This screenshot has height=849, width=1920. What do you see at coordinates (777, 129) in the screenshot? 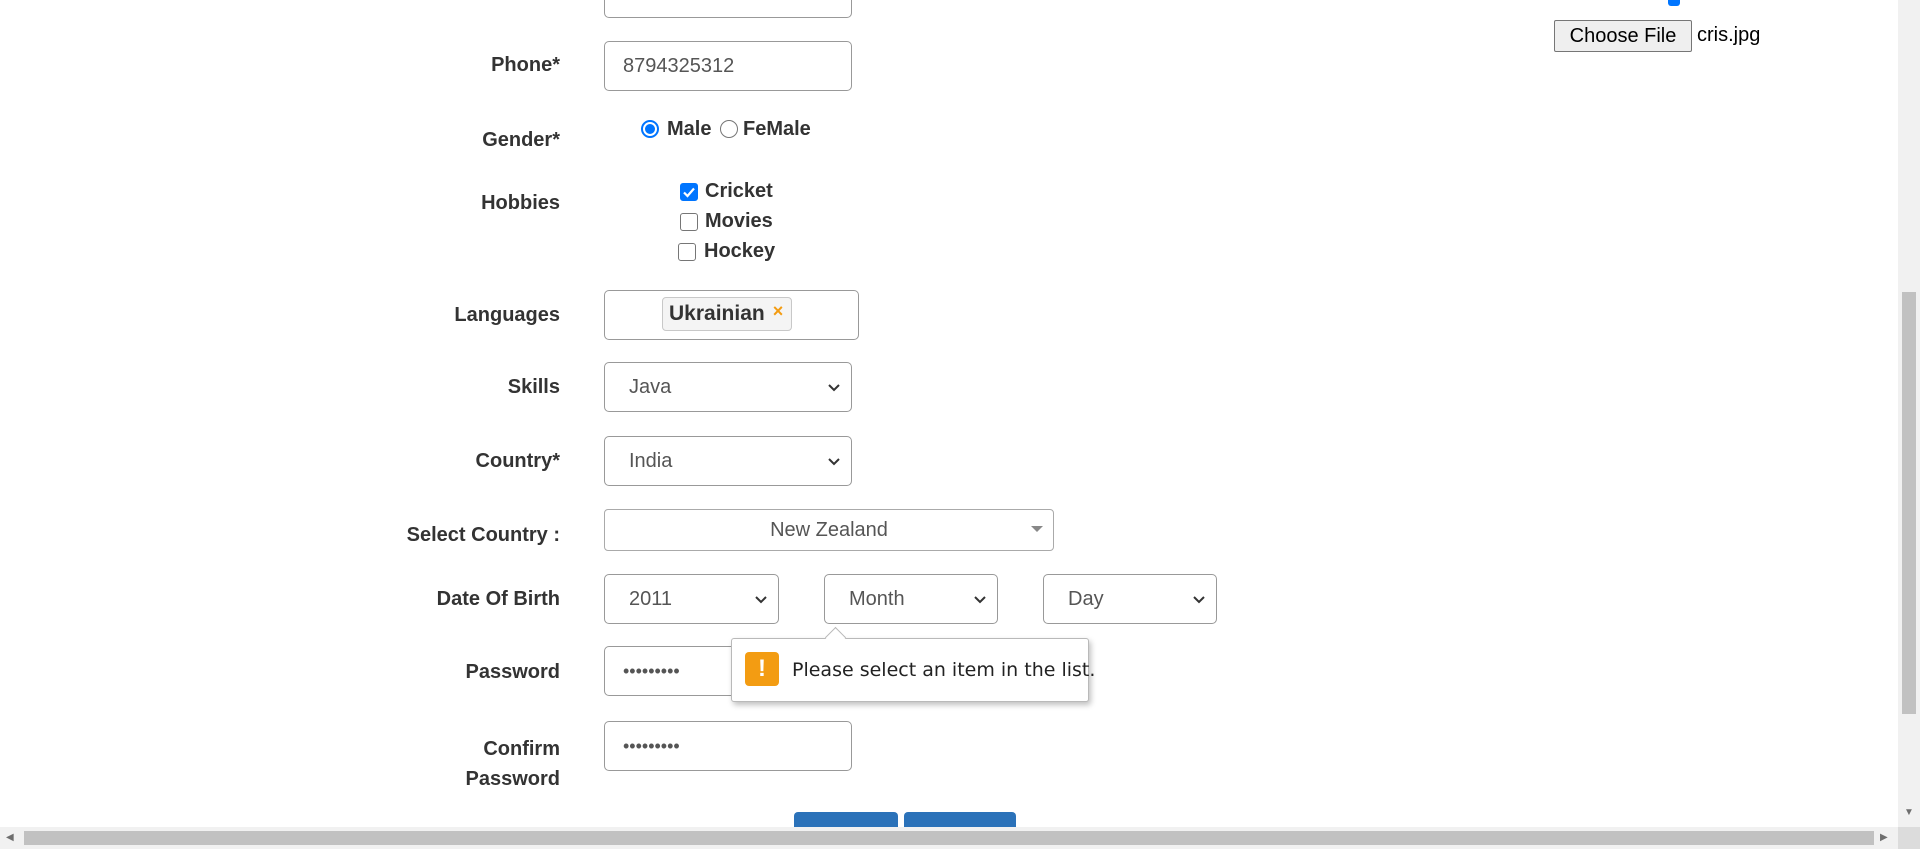
I see `gender-female-label: FeMale` at bounding box center [777, 129].